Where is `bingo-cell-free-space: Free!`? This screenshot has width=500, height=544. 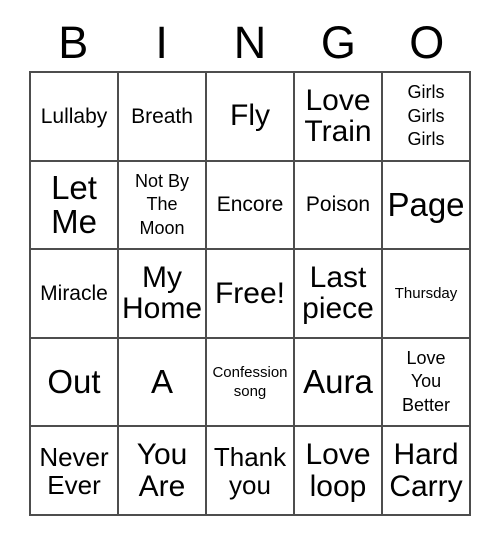
bingo-cell-free-space: Free! is located at coordinates (251, 294).